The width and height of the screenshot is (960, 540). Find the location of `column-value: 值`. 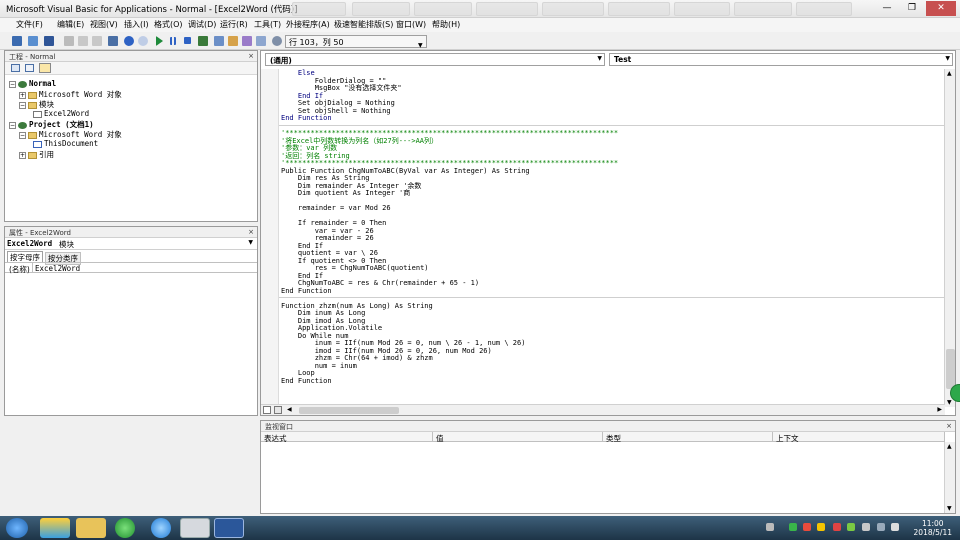

column-value: 值 is located at coordinates (518, 437).